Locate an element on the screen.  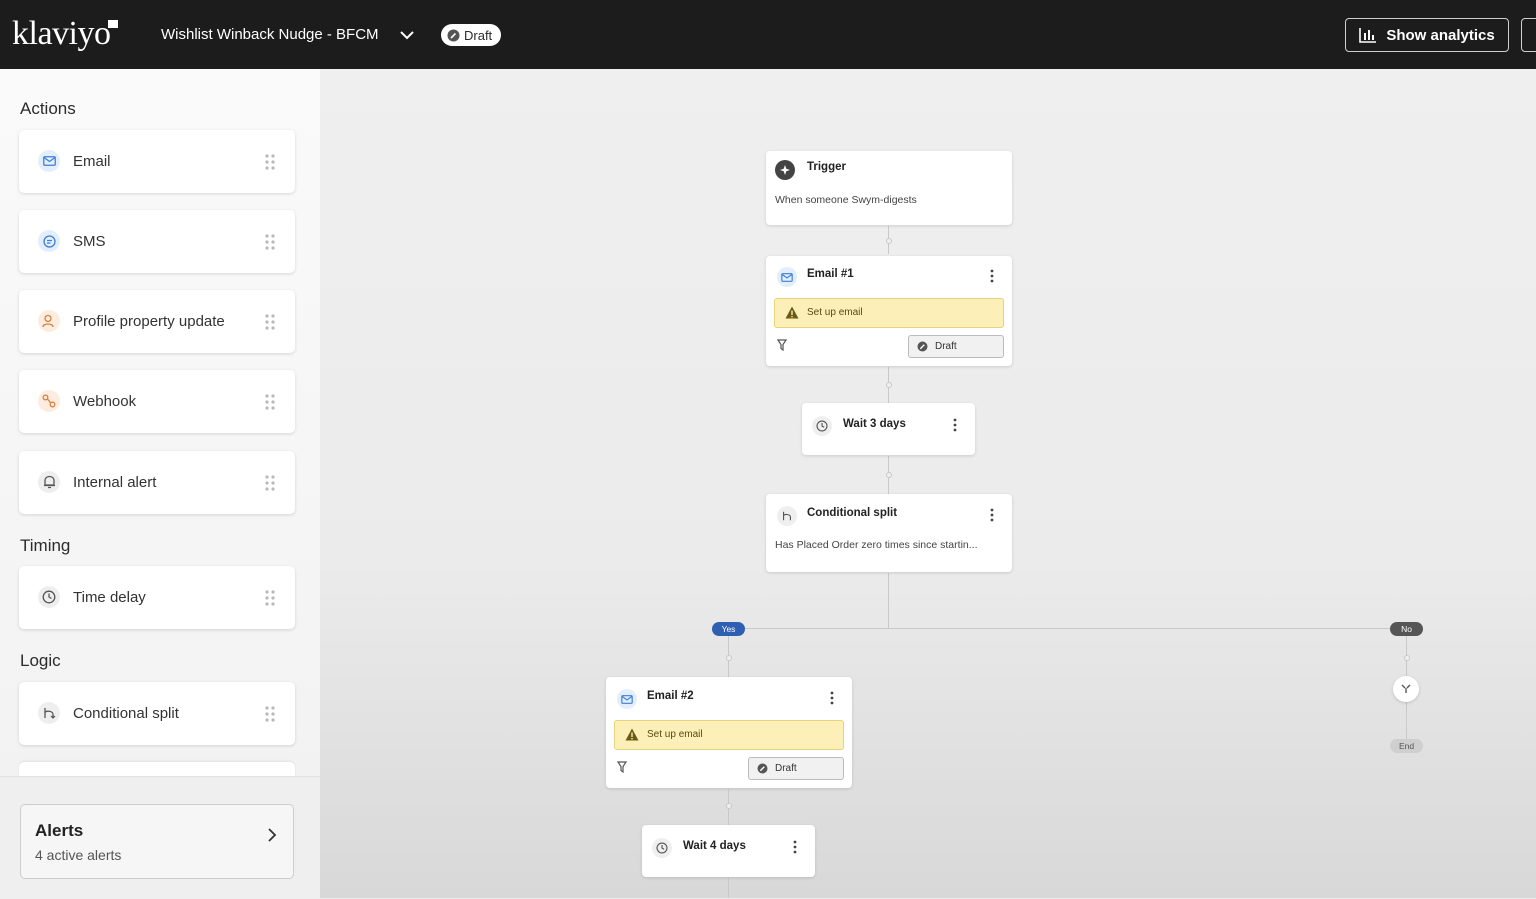
sidebar-item-internal-alert: Internal alert is located at coordinates (157, 482).